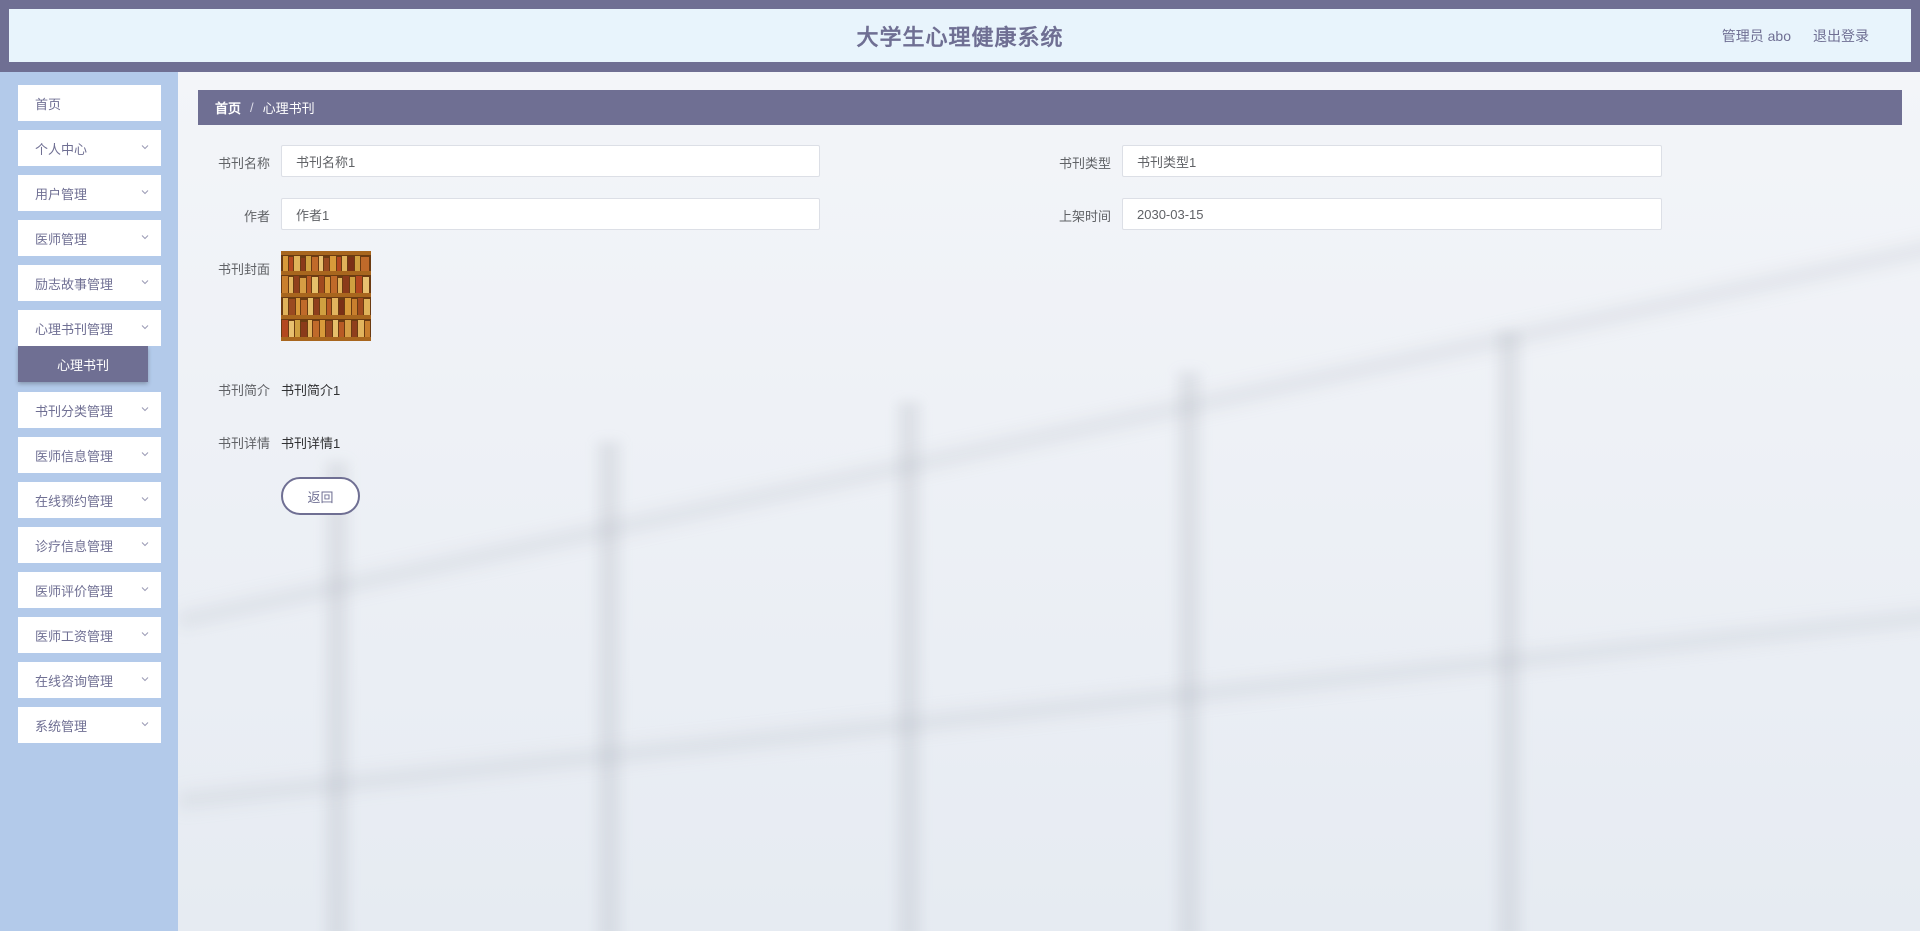 The image size is (1920, 931). Describe the element at coordinates (243, 390) in the screenshot. I see `intro-label: 书刊简介` at that location.